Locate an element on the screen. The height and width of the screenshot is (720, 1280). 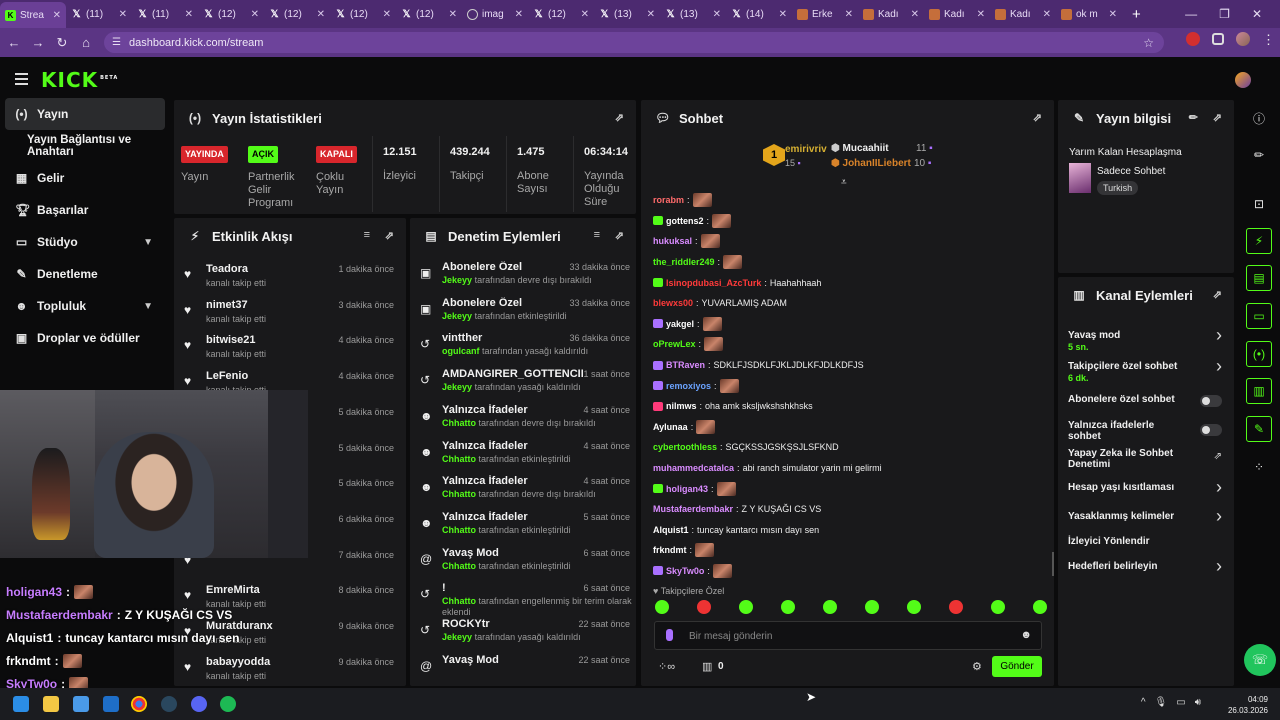
broadcast-icon: (•) is located at coordinates (1259, 354).